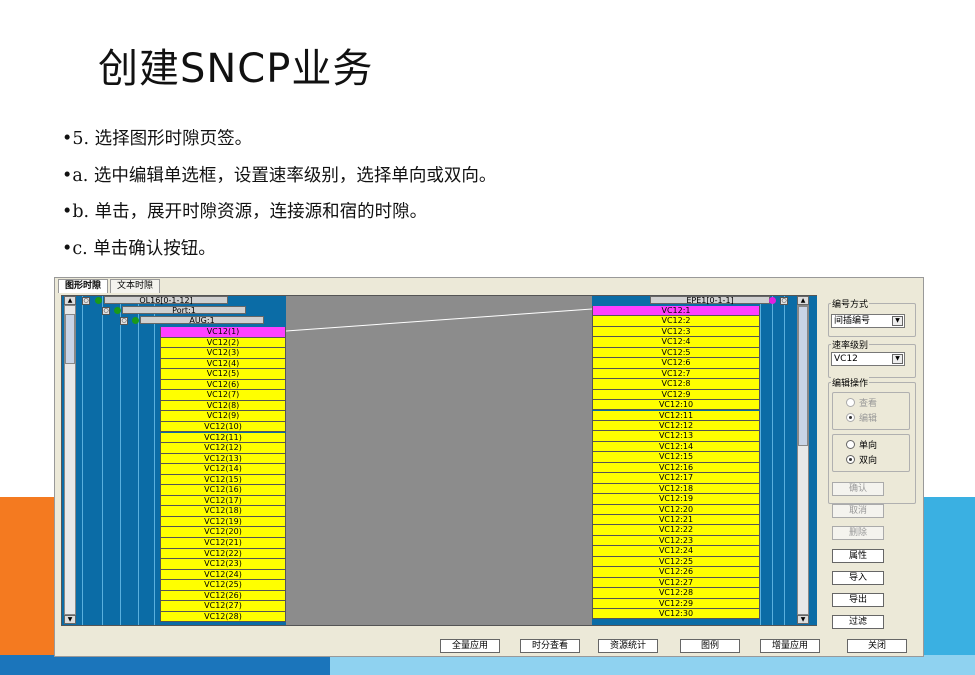  I want to click on sink-timeslot: VC12:30, so click(676, 614).